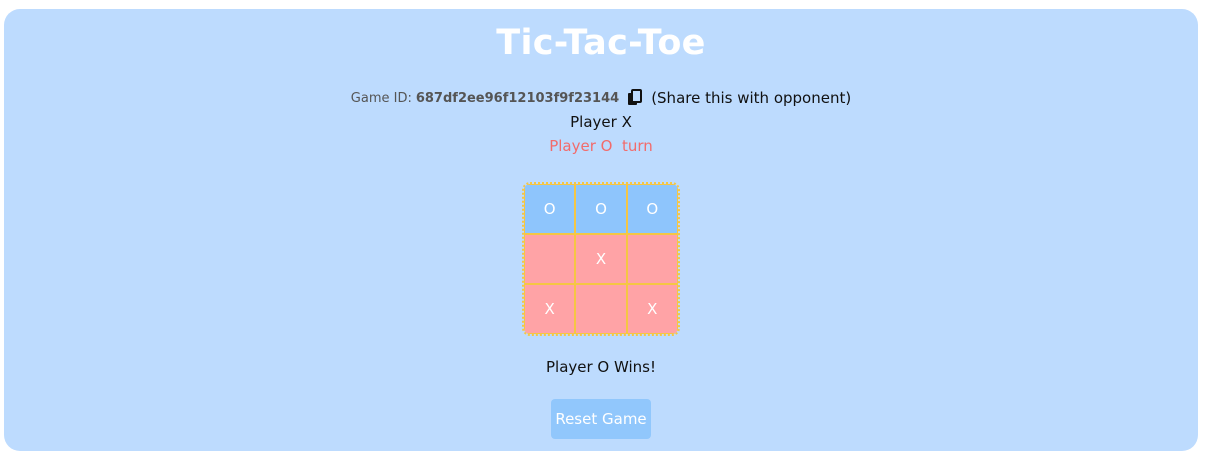 The image size is (1215, 466). Describe the element at coordinates (381, 98) in the screenshot. I see `game-id-label: Game ID:` at that location.